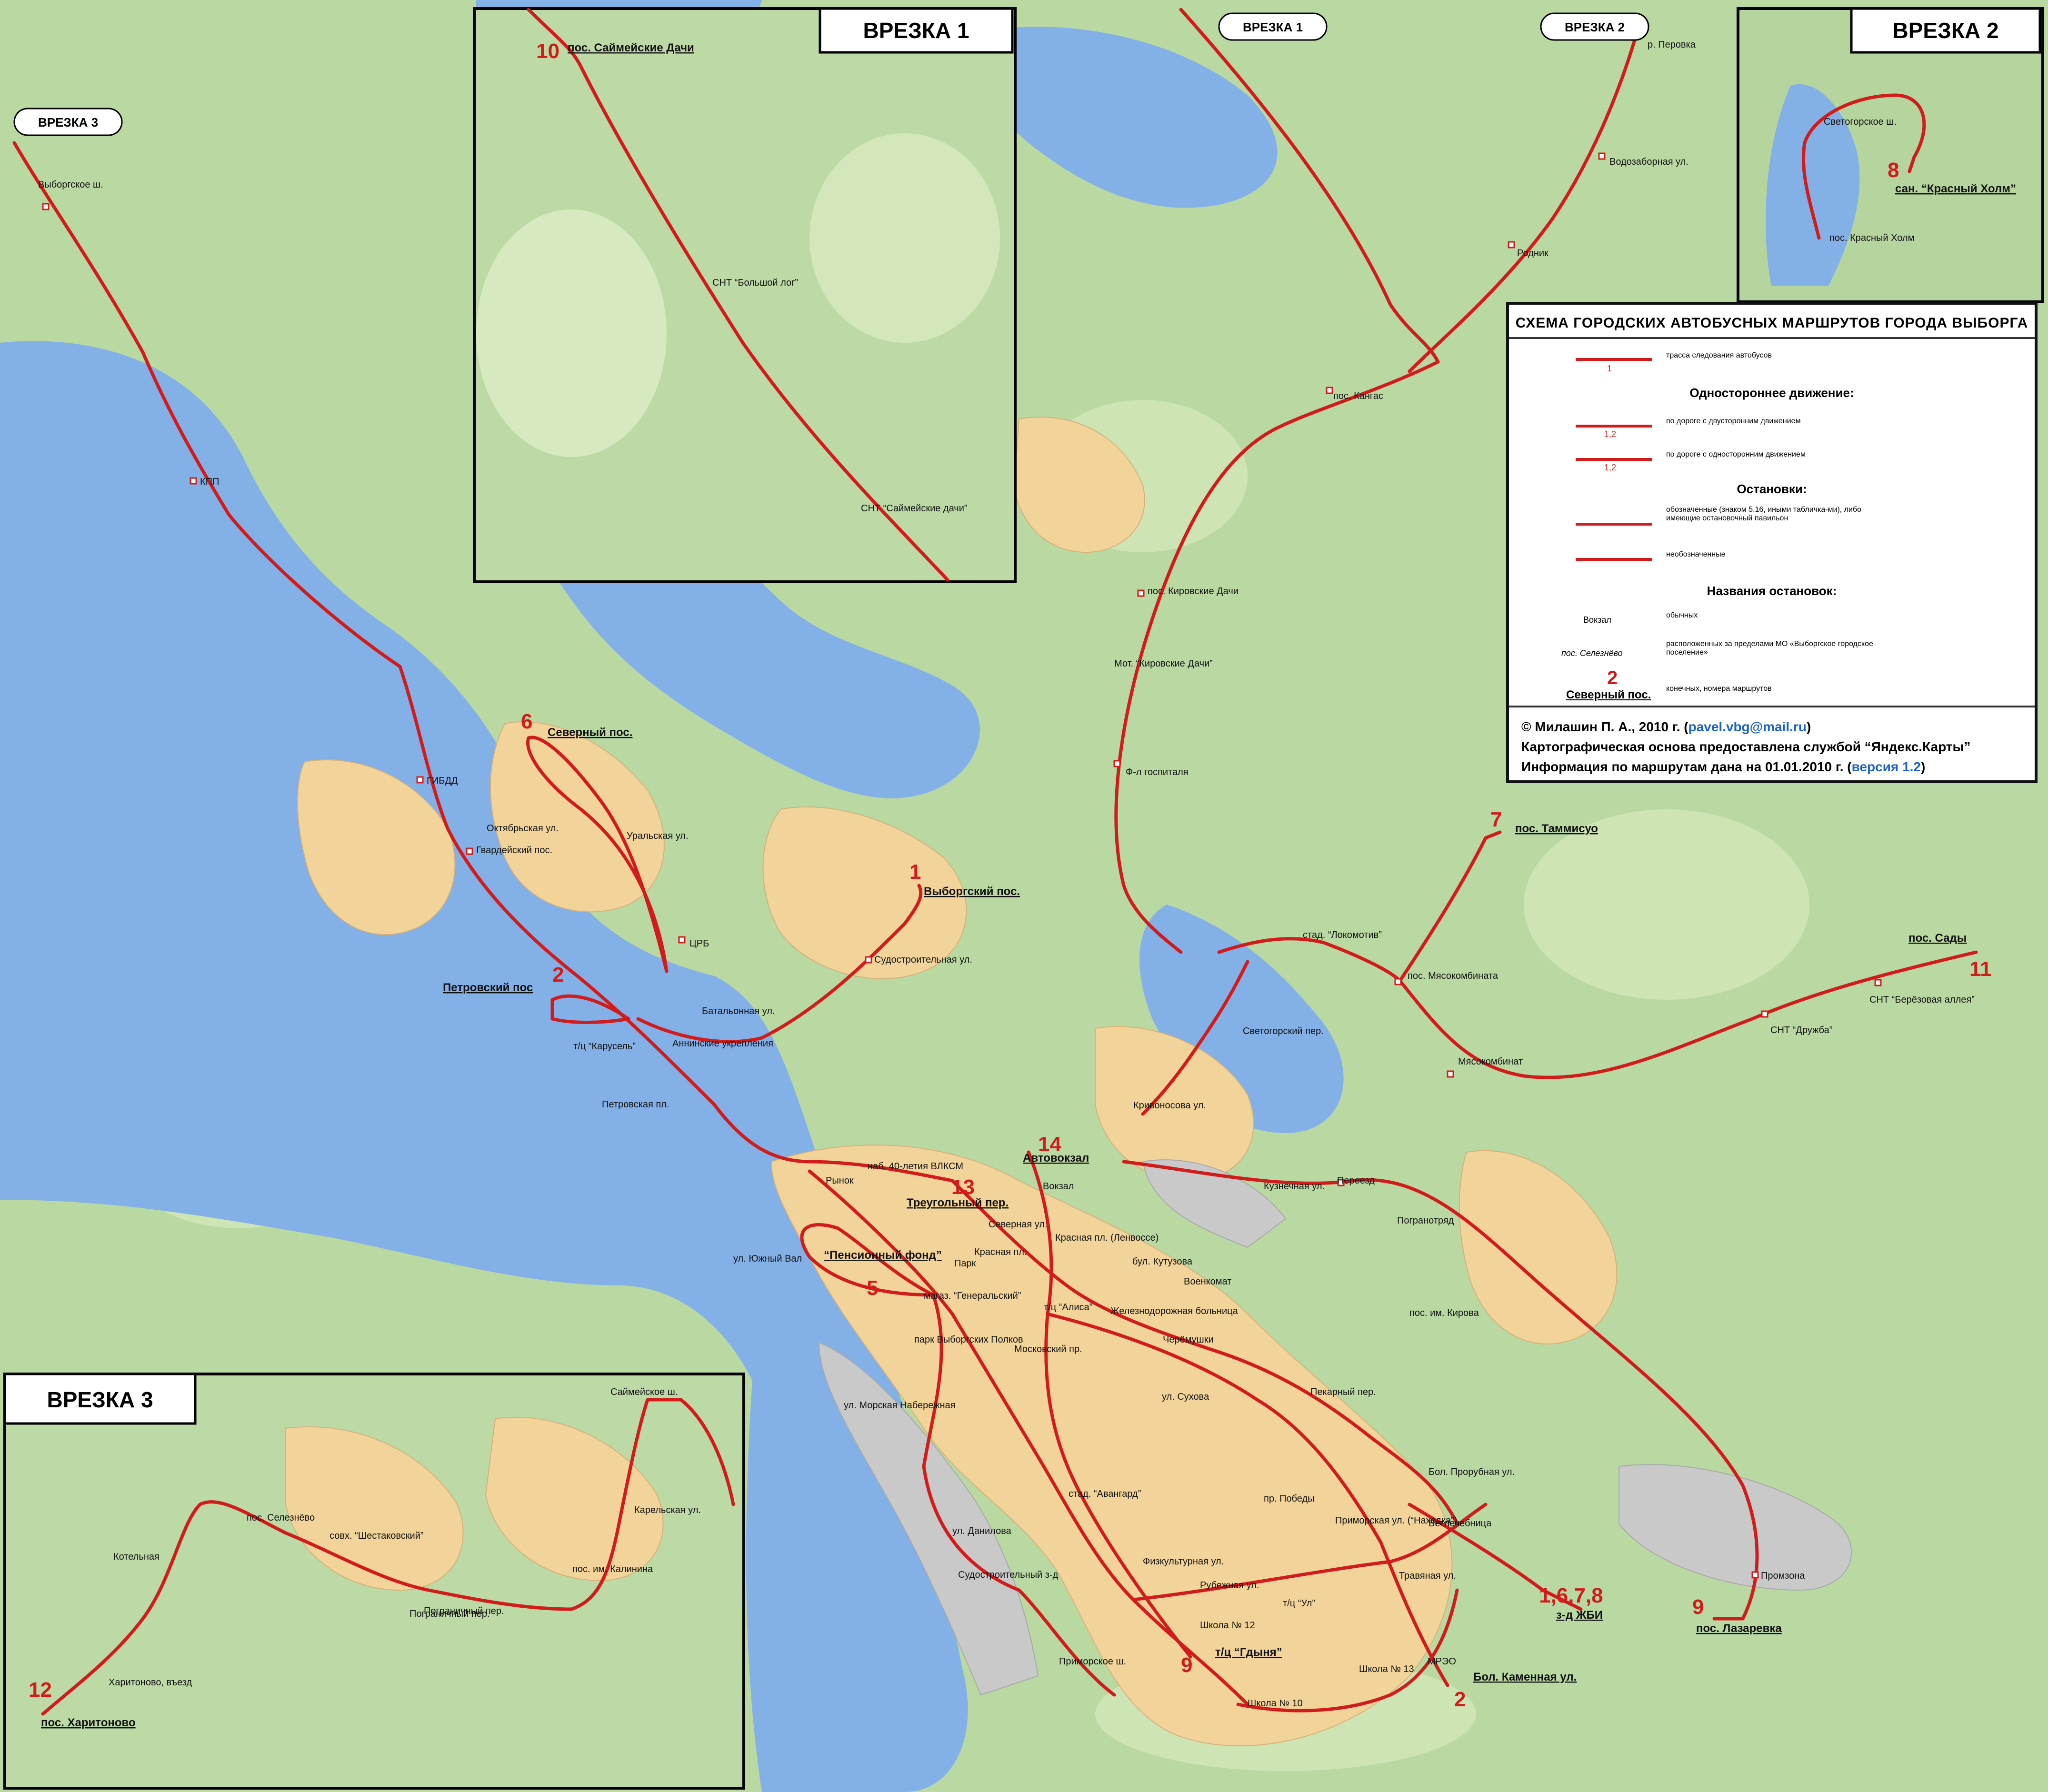 The height and width of the screenshot is (1792, 2048). What do you see at coordinates (1672, 45) in the screenshot?
I see `stop-label: р. Перовка` at bounding box center [1672, 45].